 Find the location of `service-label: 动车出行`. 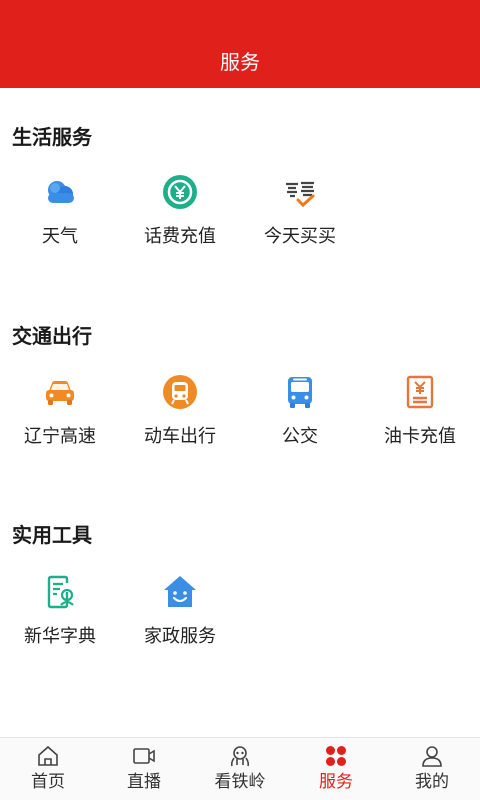

service-label: 动车出行 is located at coordinates (180, 436).